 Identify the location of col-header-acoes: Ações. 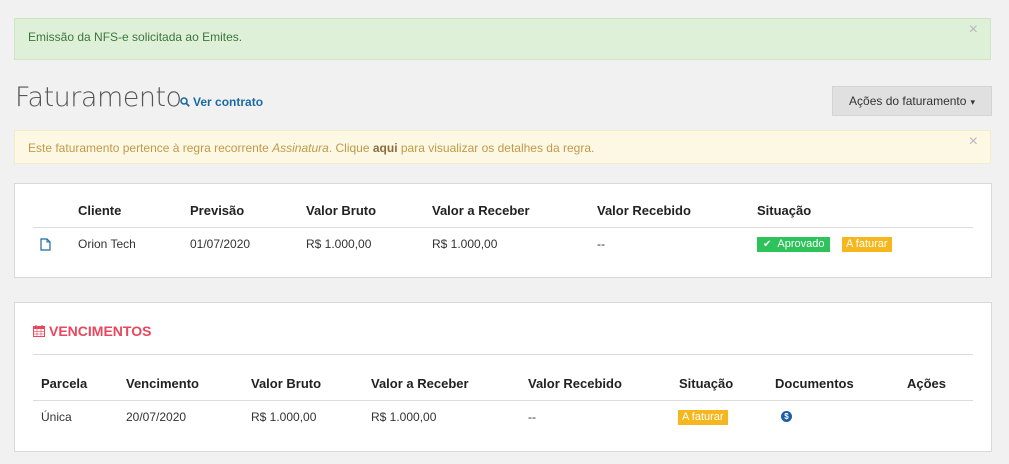
(927, 383).